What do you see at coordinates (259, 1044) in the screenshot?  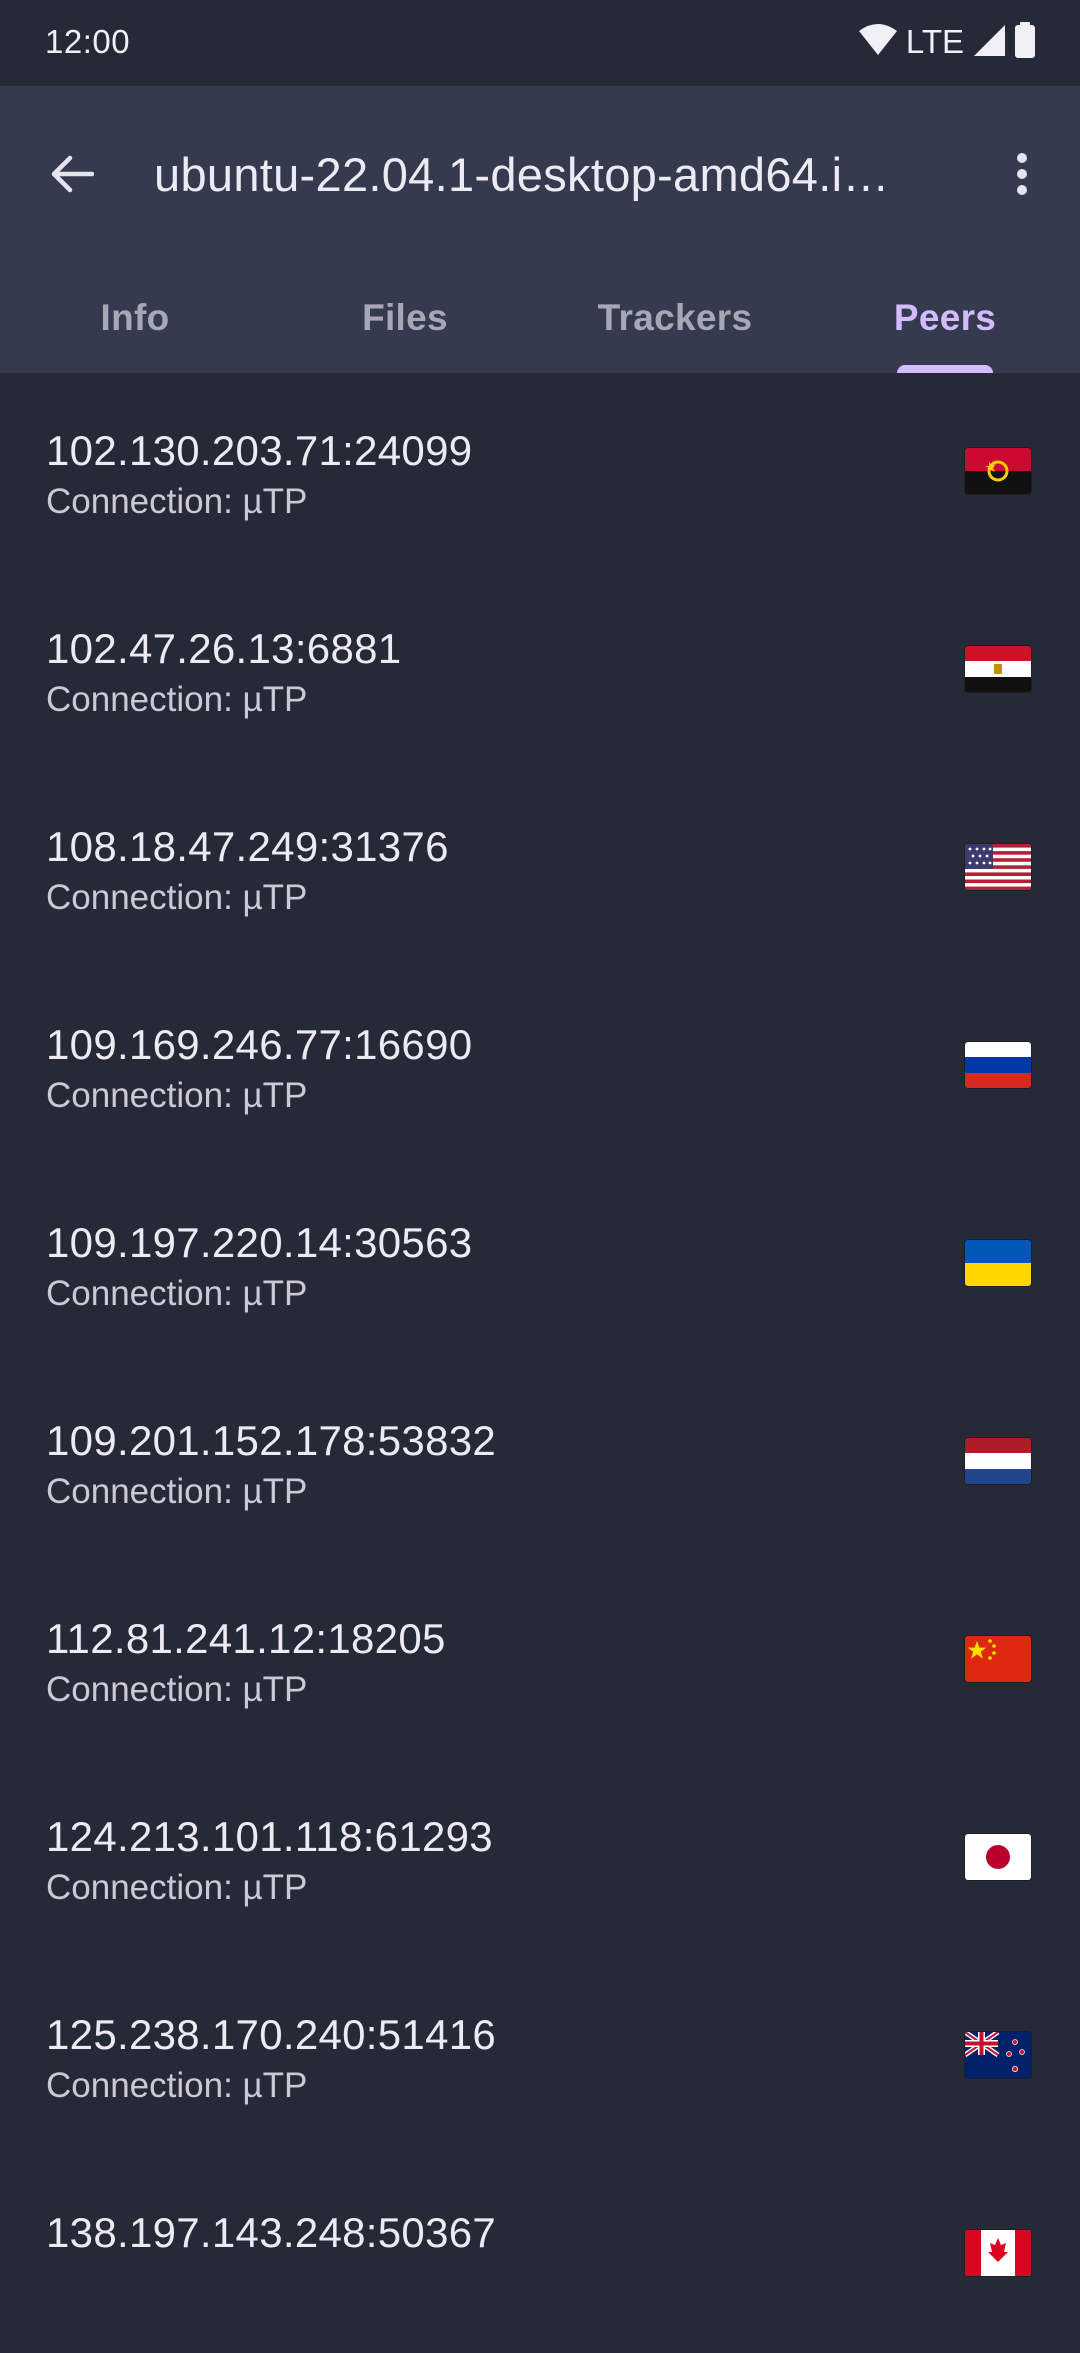 I see `peer-address: 109.169.246.77:16690` at bounding box center [259, 1044].